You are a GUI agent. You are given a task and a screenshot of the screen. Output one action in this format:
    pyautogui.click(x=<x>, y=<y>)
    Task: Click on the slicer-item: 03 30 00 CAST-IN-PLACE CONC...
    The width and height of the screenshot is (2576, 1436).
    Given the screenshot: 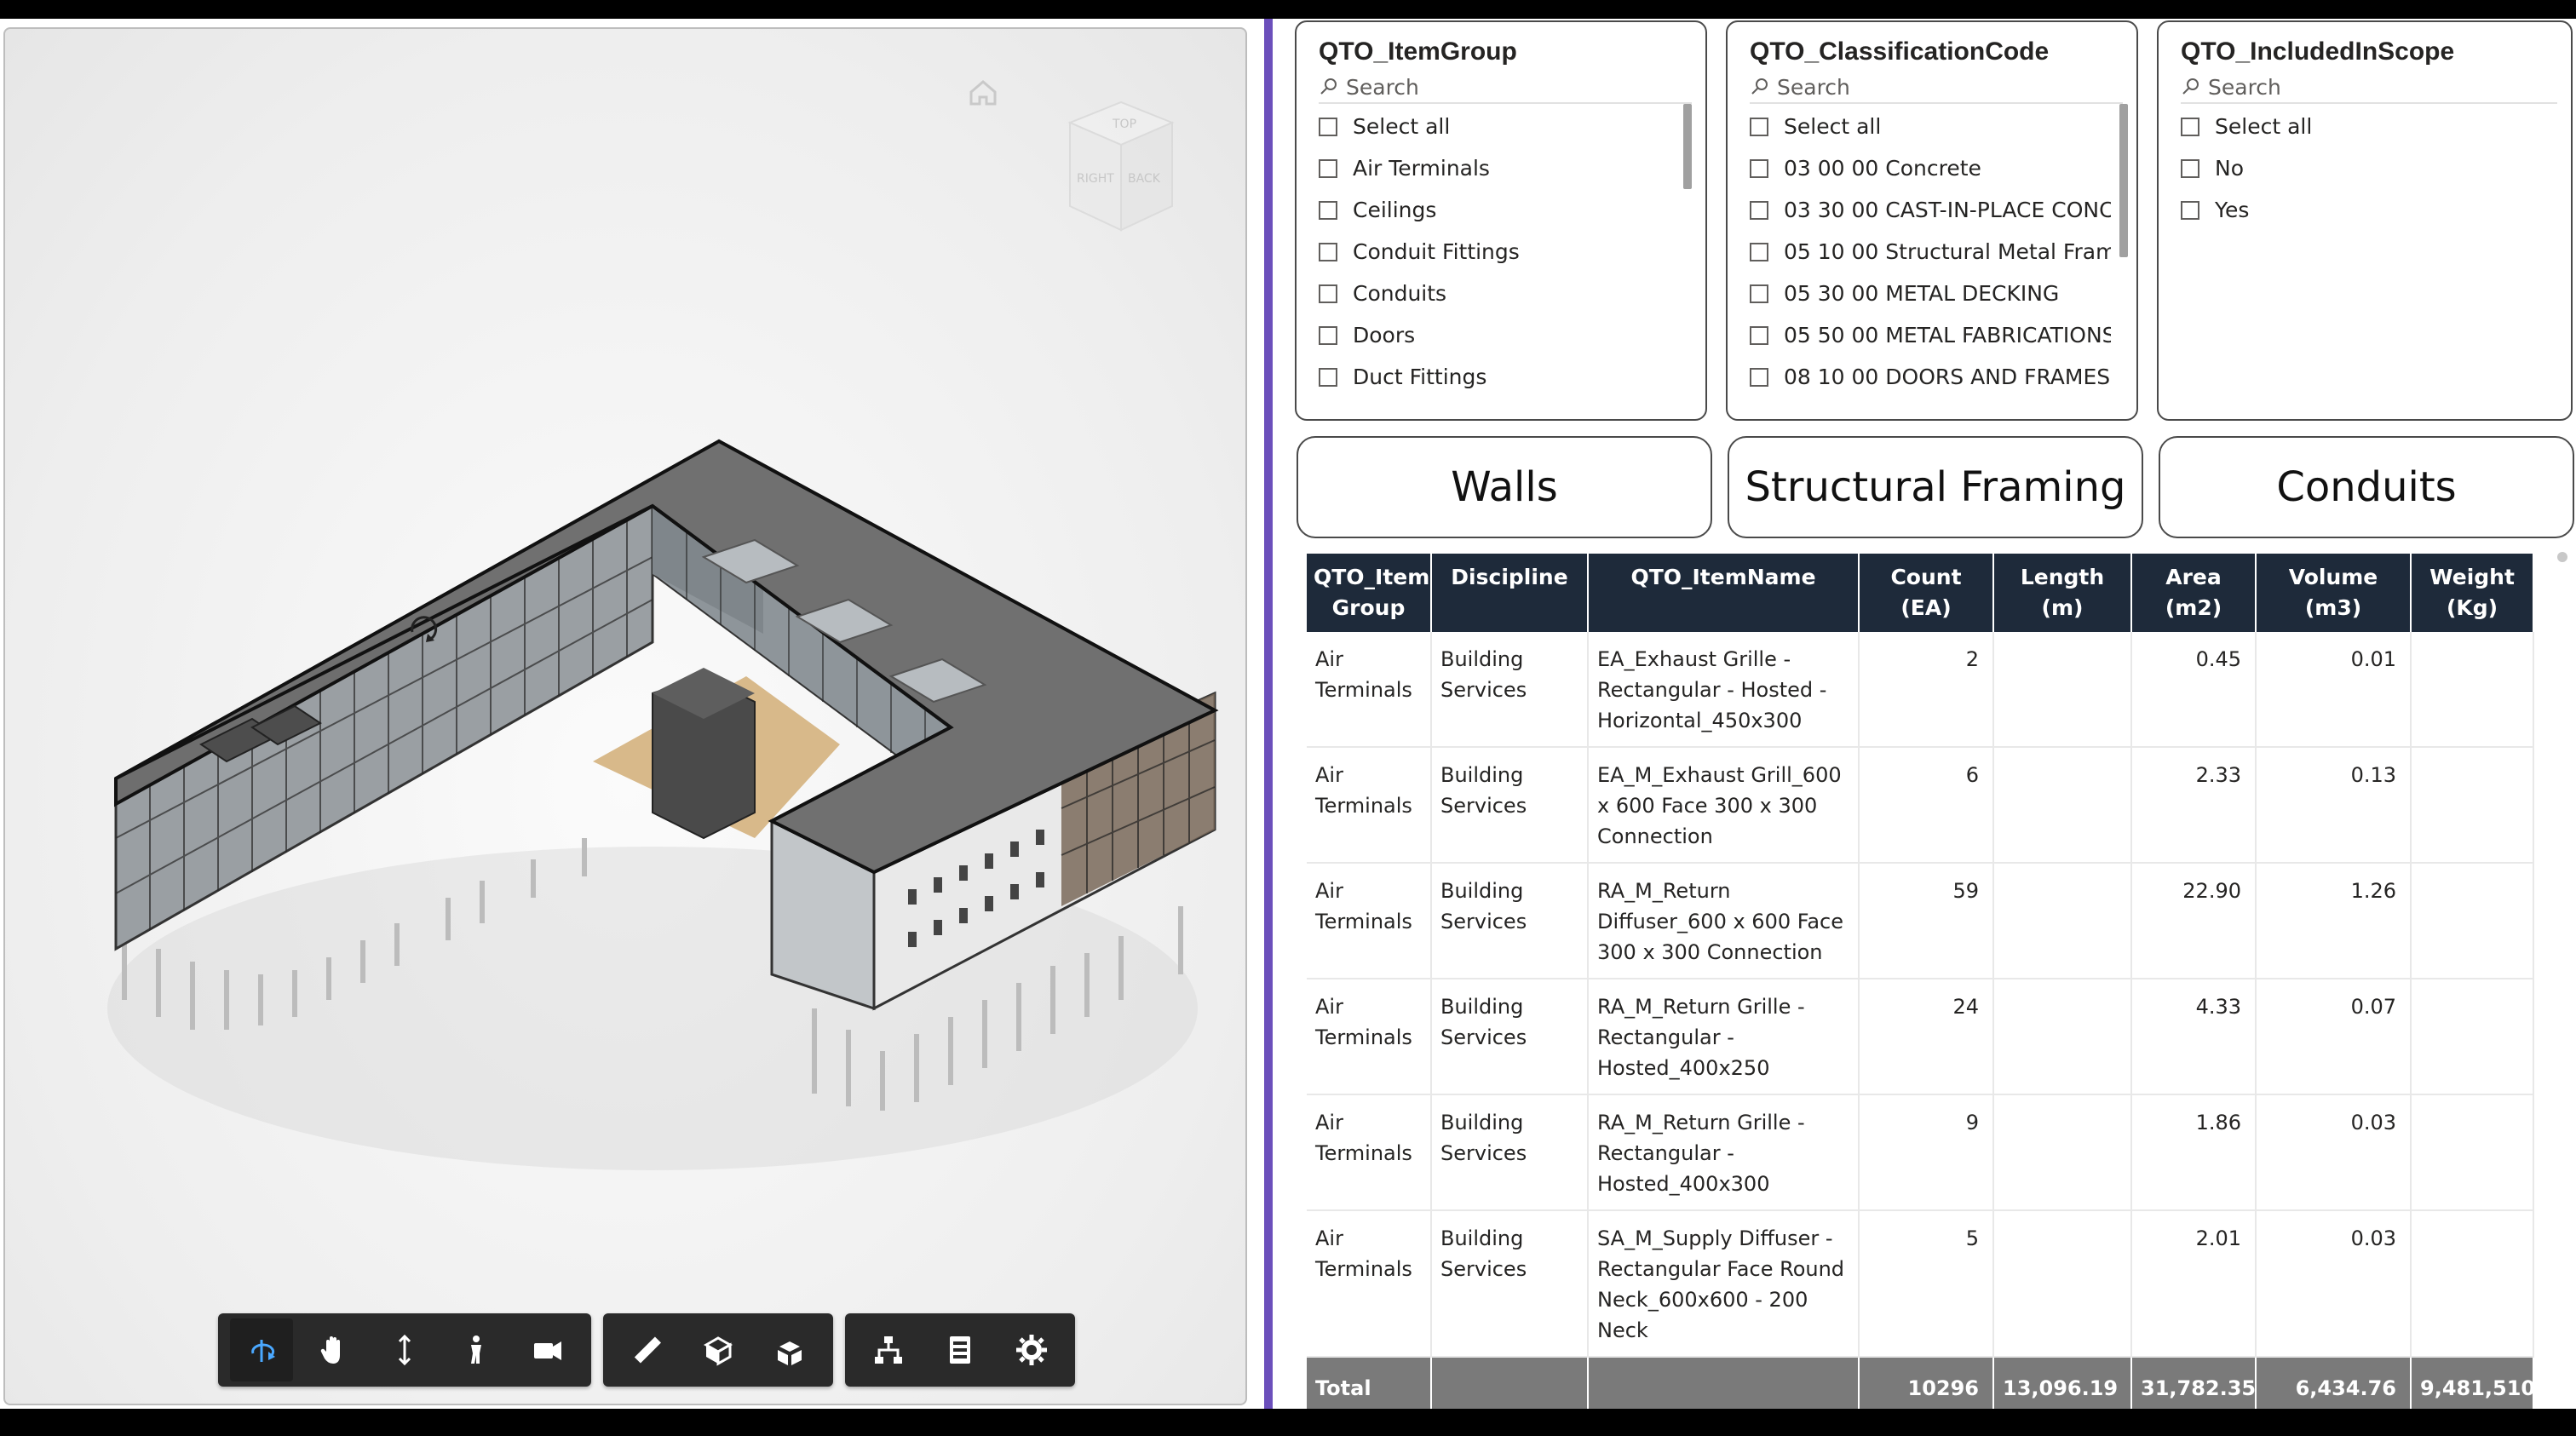 What is the action you would take?
    pyautogui.click(x=1931, y=210)
    